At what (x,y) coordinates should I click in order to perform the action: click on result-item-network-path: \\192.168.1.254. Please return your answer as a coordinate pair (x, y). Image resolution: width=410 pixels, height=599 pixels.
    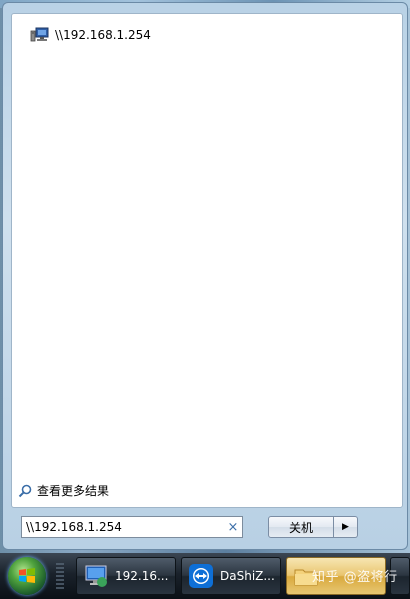
    Looking at the image, I should click on (90, 35).